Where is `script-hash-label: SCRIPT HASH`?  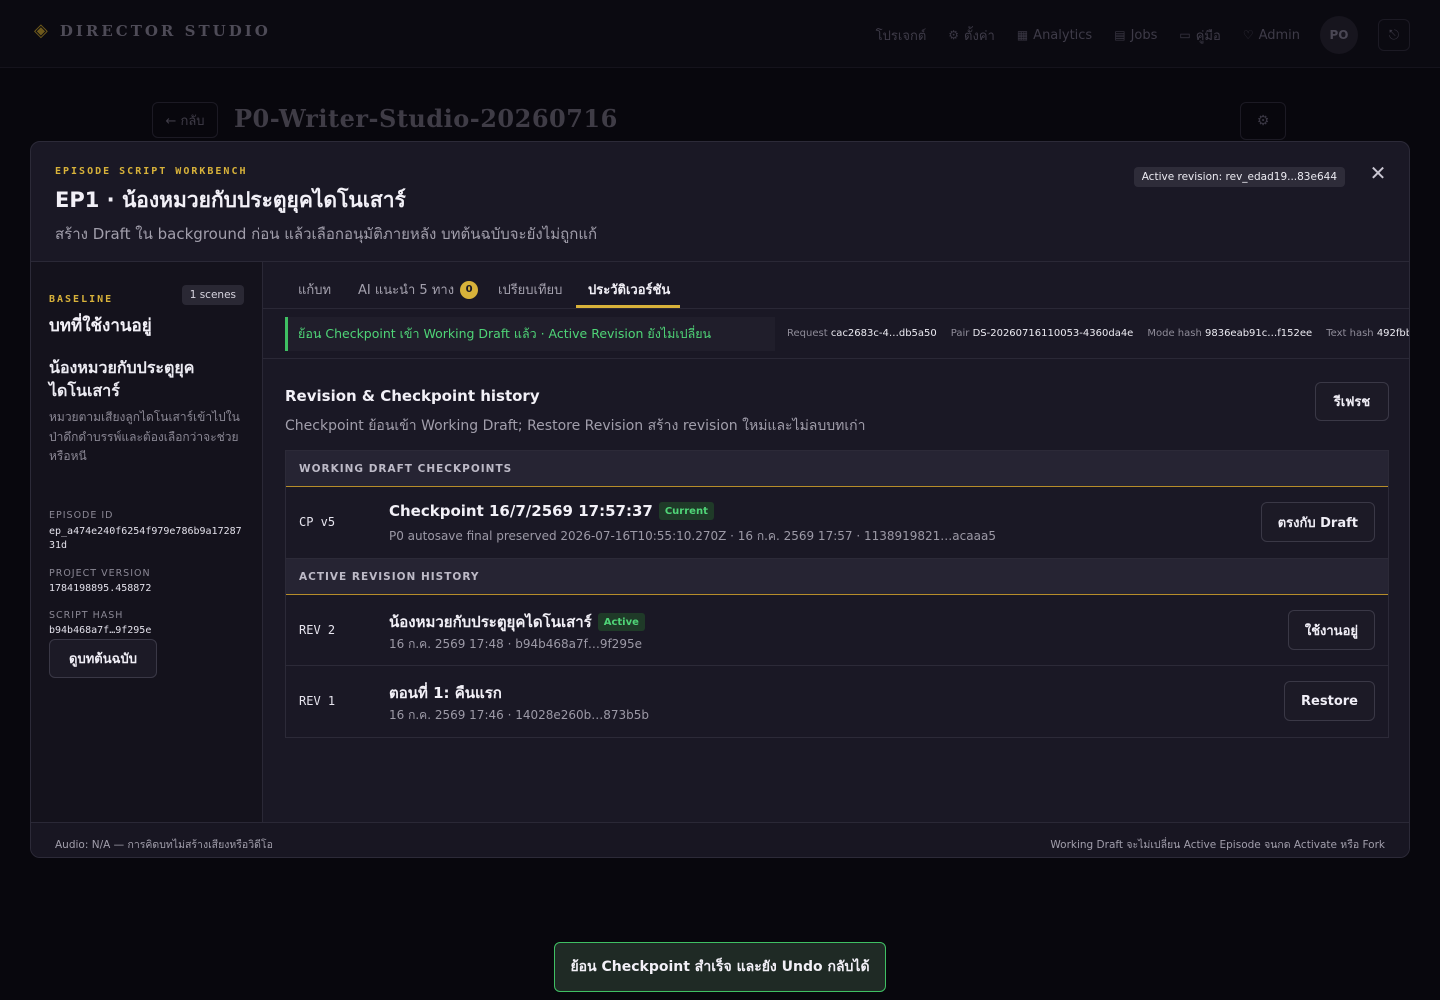 script-hash-label: SCRIPT HASH is located at coordinates (86, 615).